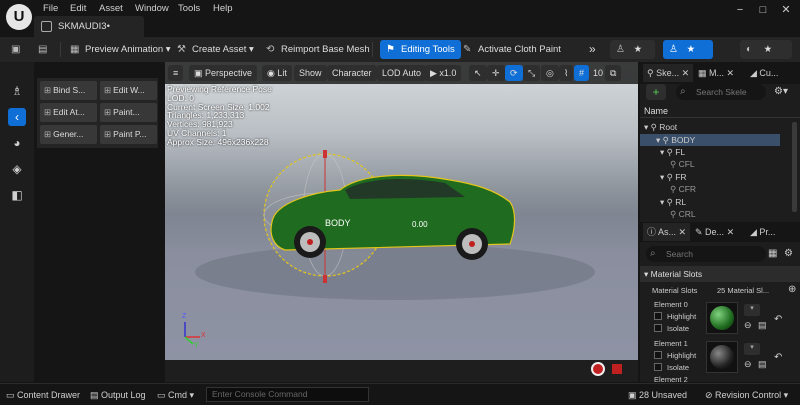 This screenshot has height=405, width=800. Describe the element at coordinates (17, 169) in the screenshot. I see `mesh-cube-icon: ◈` at that location.